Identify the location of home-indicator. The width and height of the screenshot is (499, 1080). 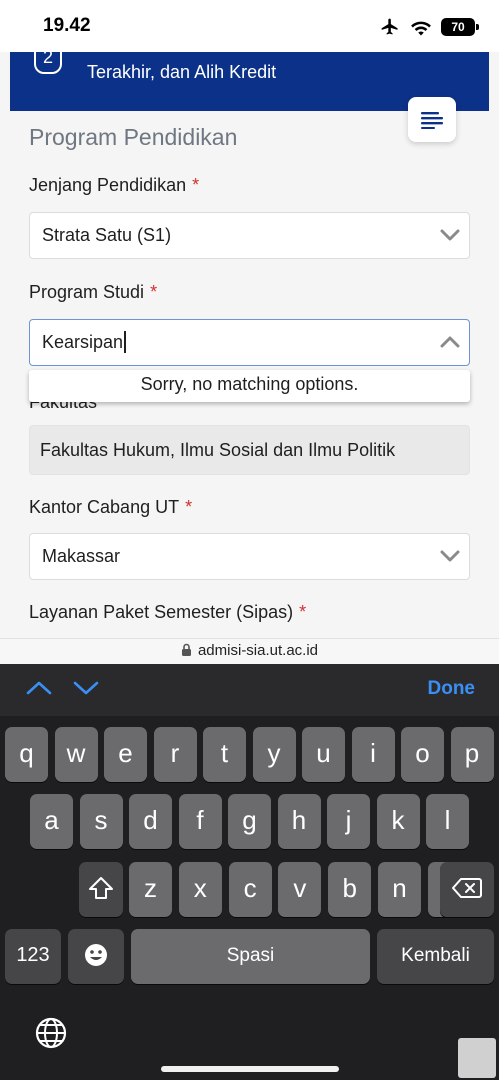
(250, 1069).